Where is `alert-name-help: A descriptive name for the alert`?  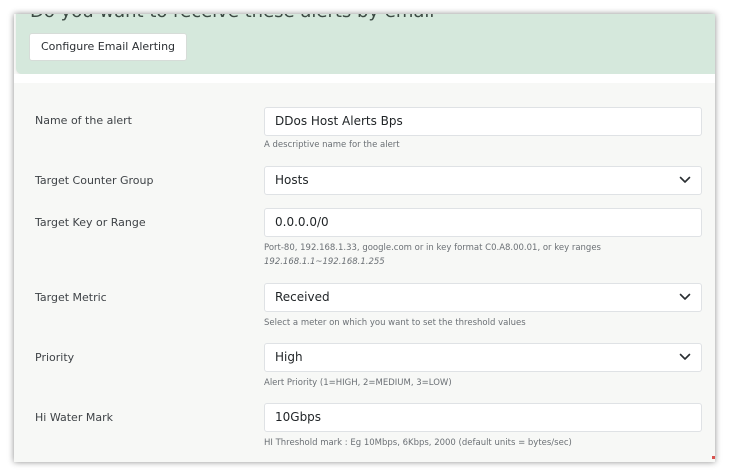 alert-name-help: A descriptive name for the alert is located at coordinates (332, 145).